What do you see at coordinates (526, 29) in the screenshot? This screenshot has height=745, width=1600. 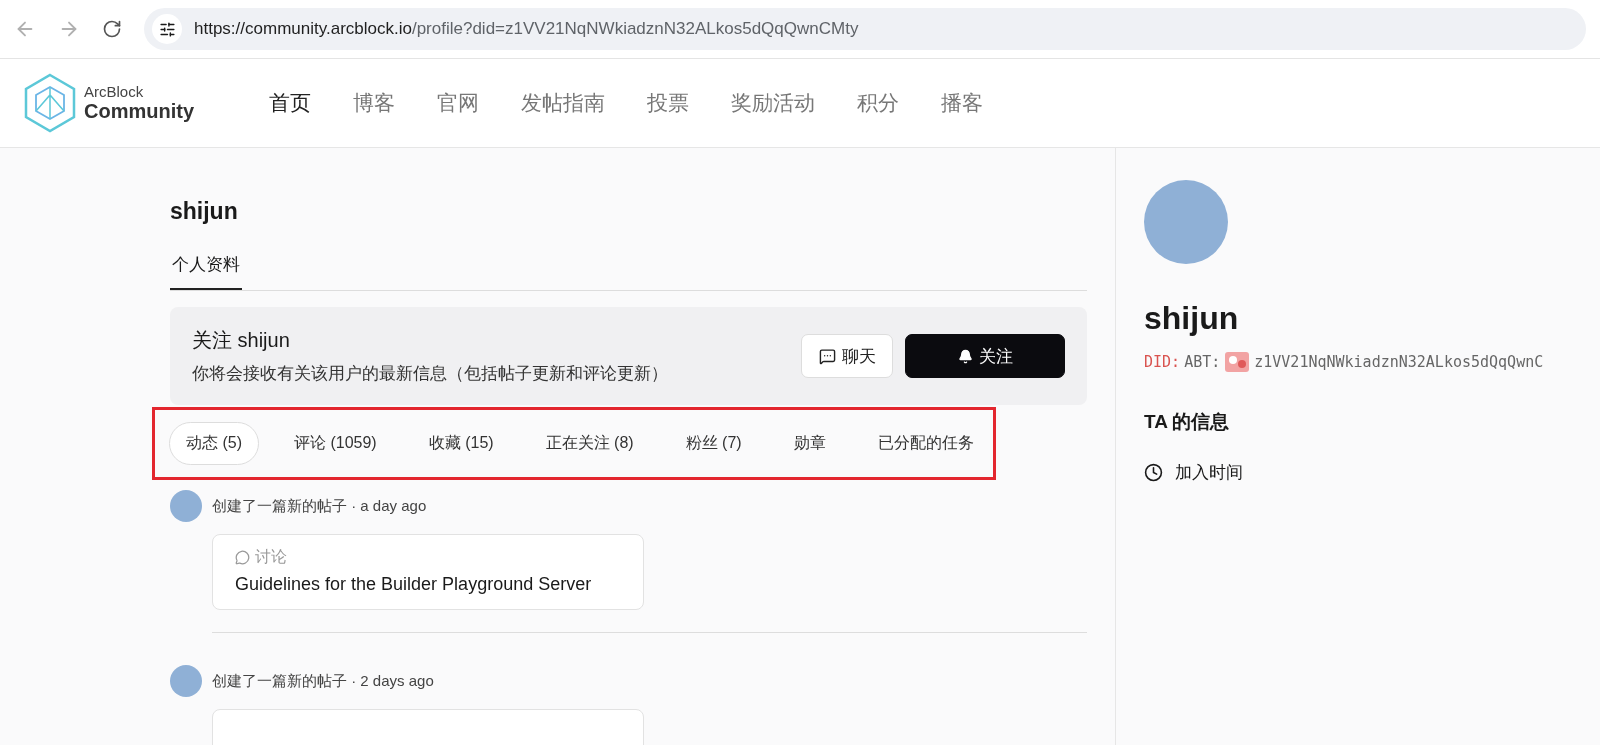 I see `url-text: https://community.arcblock.io/profile?did=z1VV21NqNWkiadznN32ALkos5dQqQwnCMty` at bounding box center [526, 29].